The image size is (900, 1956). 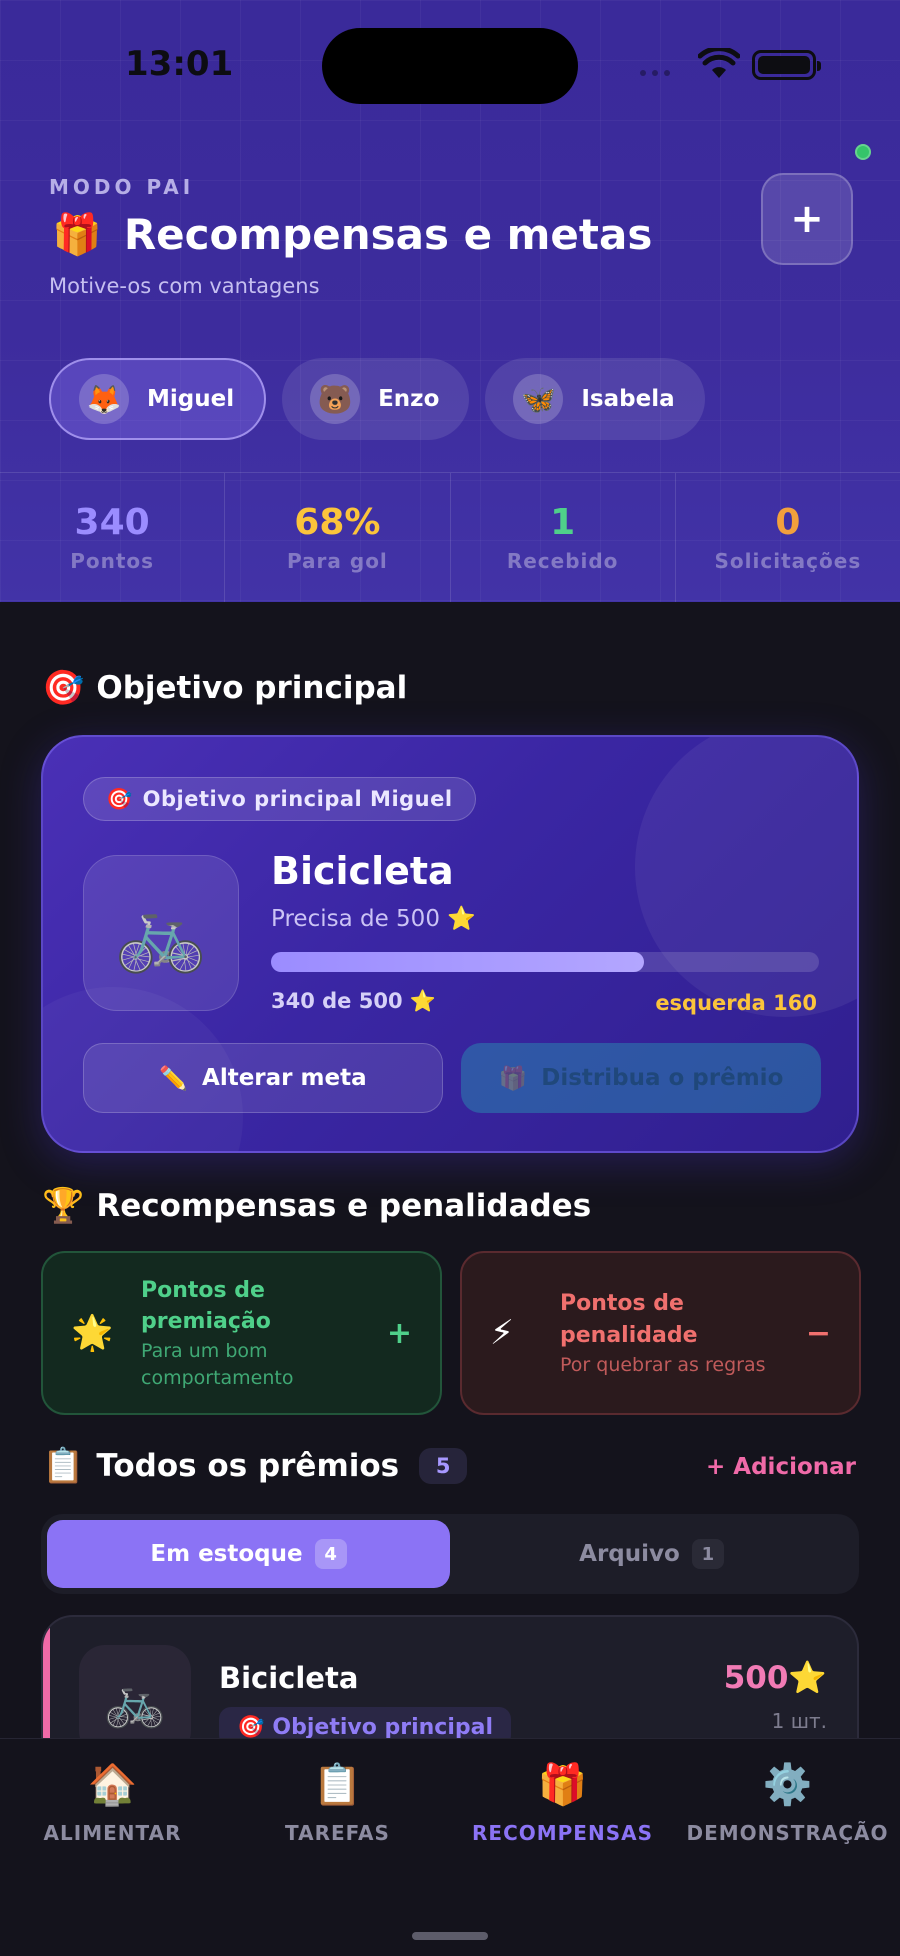 I want to click on goal-owner-badge: 🎯 Objetivo principal Miguel, so click(x=279, y=799).